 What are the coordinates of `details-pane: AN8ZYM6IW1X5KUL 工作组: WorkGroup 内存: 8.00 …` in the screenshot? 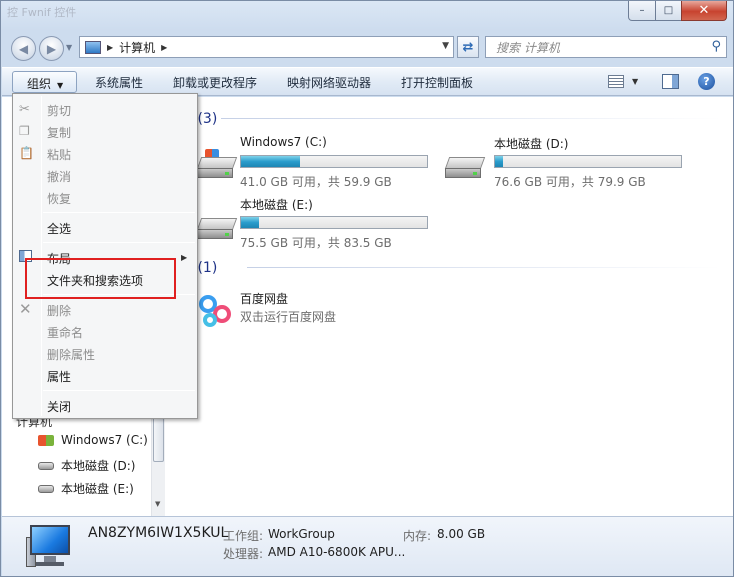 It's located at (367, 546).